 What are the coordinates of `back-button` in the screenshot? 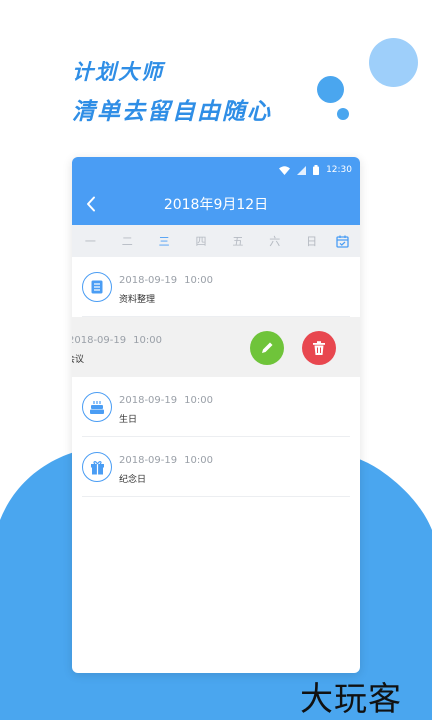 It's located at (91, 204).